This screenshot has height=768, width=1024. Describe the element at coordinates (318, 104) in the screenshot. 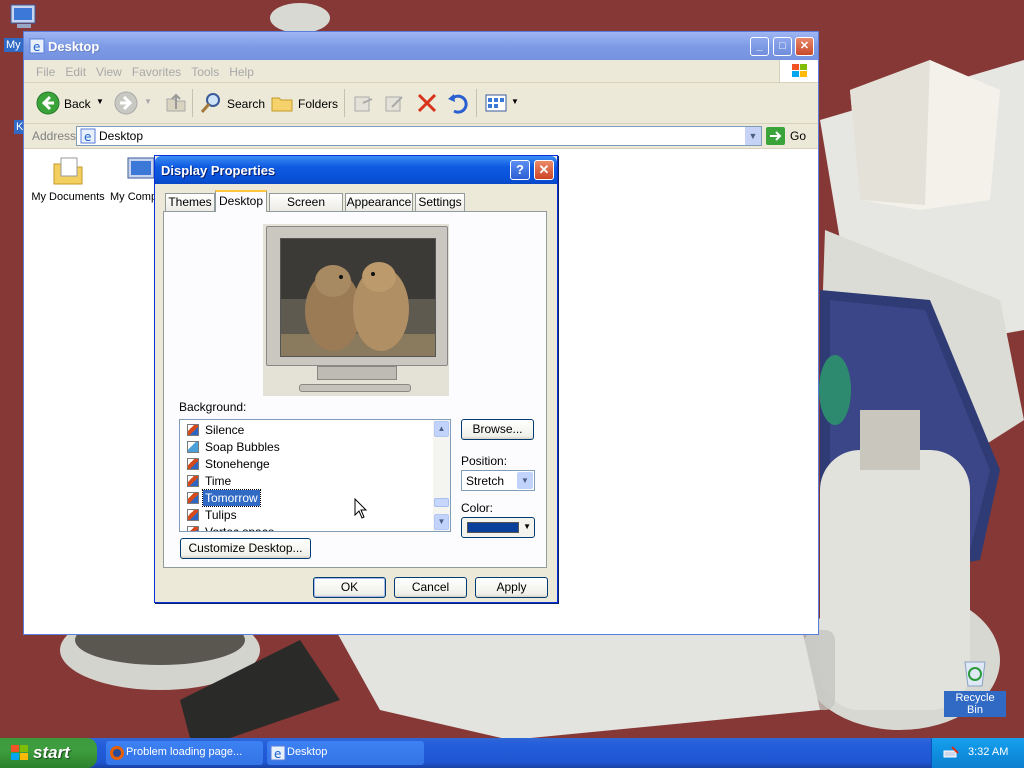

I see `folders-label: Folders` at that location.